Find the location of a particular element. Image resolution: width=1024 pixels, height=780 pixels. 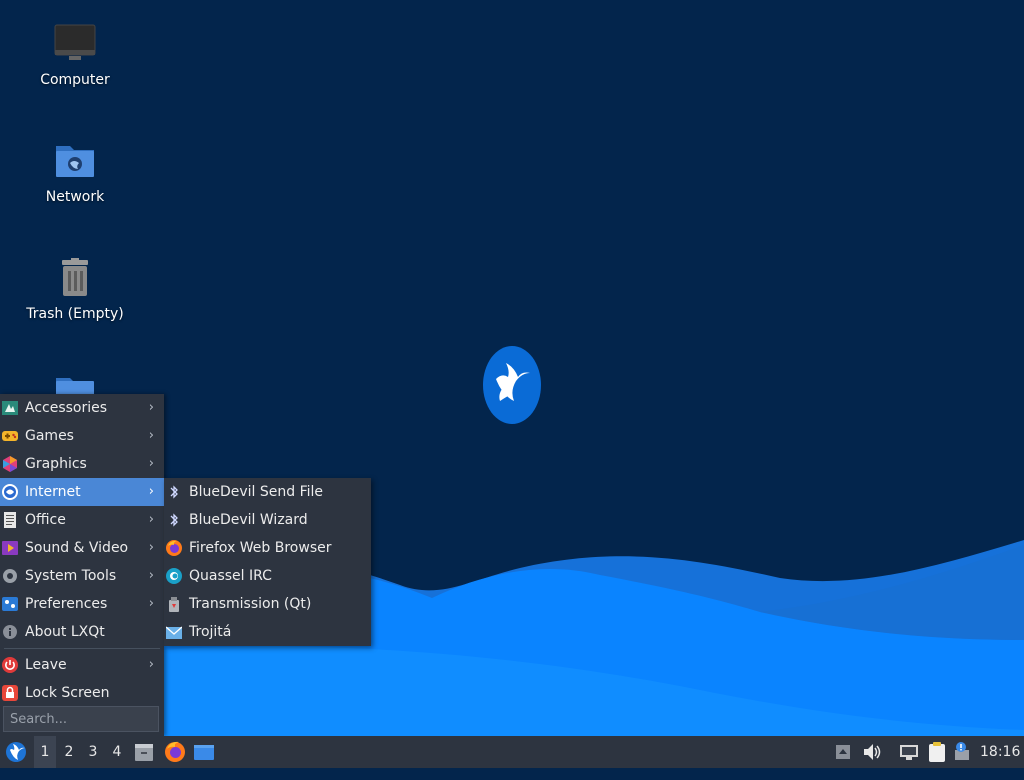

desktop-switch-4: 4 is located at coordinates (117, 752).